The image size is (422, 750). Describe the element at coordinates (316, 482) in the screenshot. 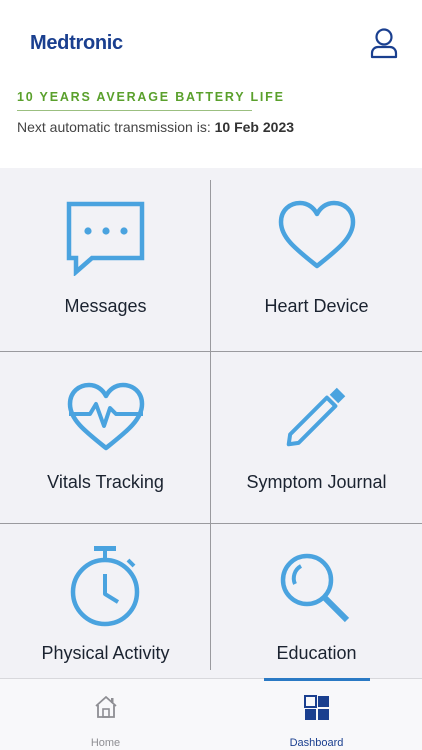

I see `tile-label: Symptom Journal` at that location.